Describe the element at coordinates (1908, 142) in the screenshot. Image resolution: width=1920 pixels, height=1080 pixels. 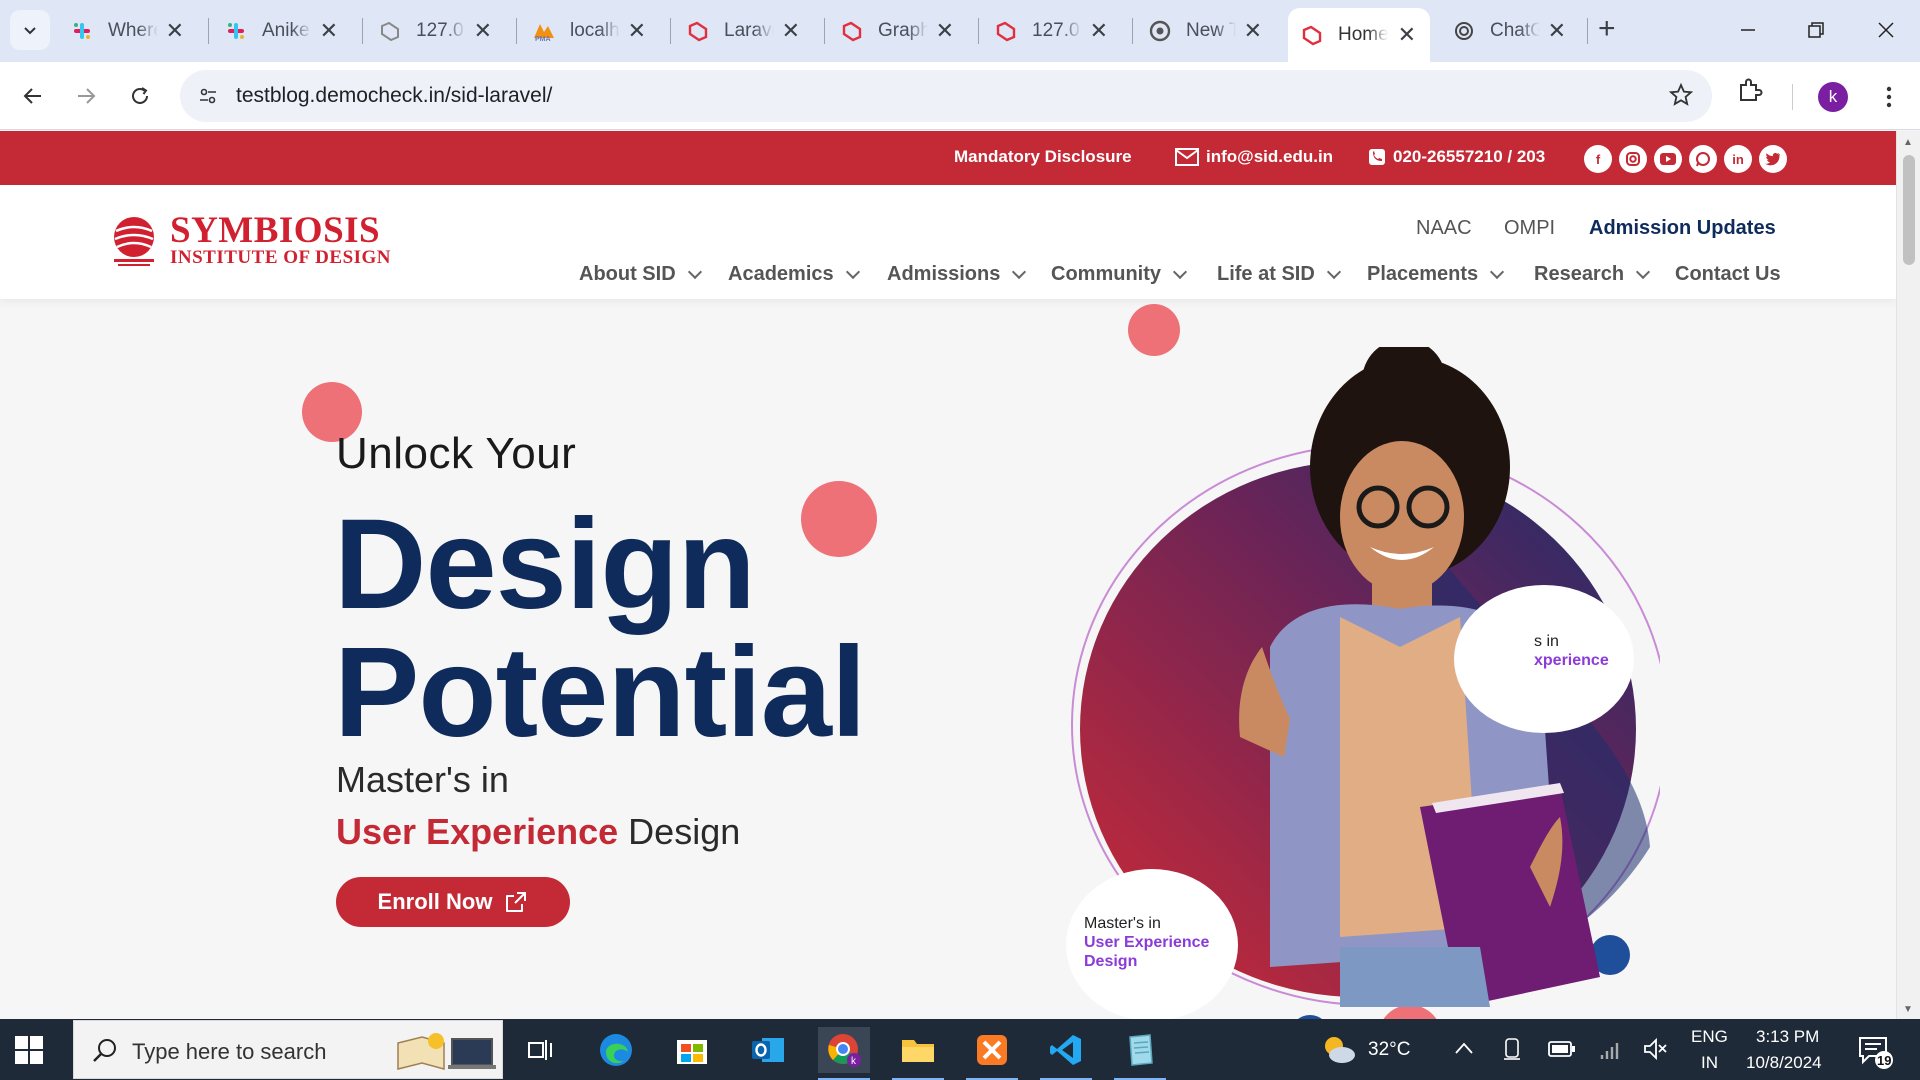
I see `scroll-up-icon: ▲` at that location.